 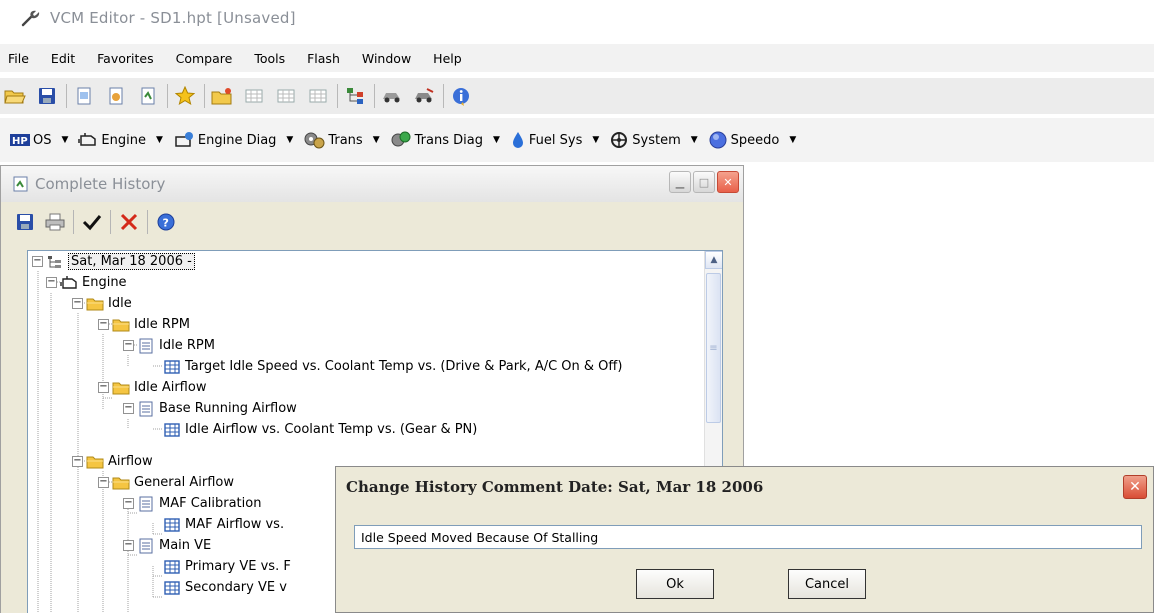 What do you see at coordinates (152, 387) in the screenshot?
I see `tree-node-idle-airflow-folder: − Idle Airflow` at bounding box center [152, 387].